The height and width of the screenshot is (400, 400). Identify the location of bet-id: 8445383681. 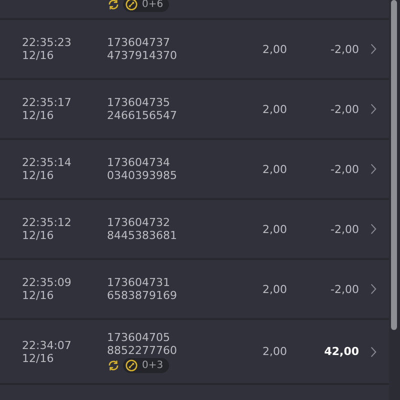
(142, 235).